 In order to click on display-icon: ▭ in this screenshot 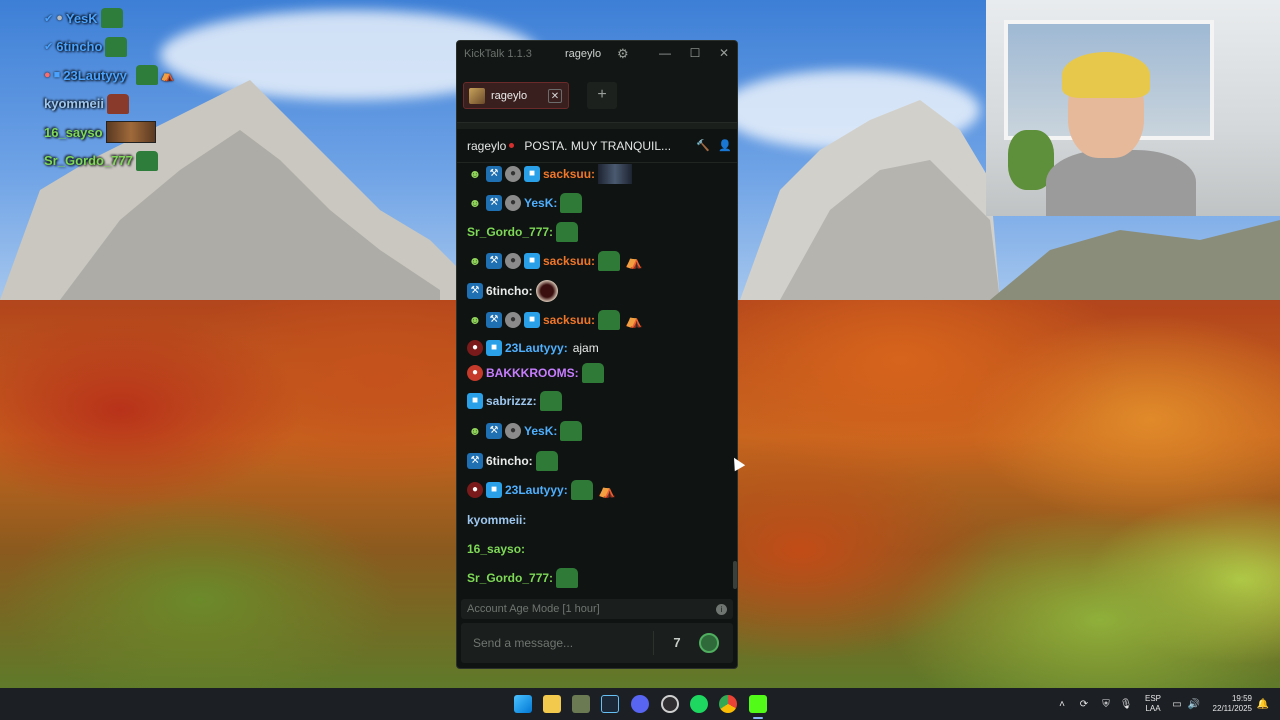, I will do `click(1177, 704)`.